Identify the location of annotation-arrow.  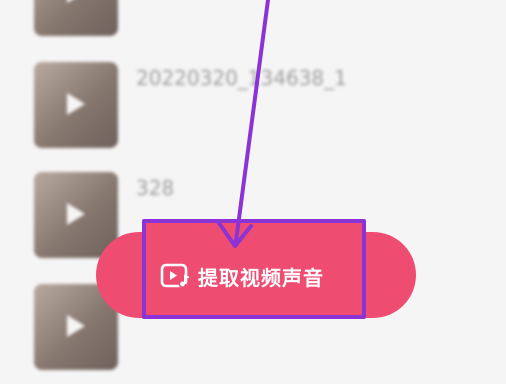
(243, 124).